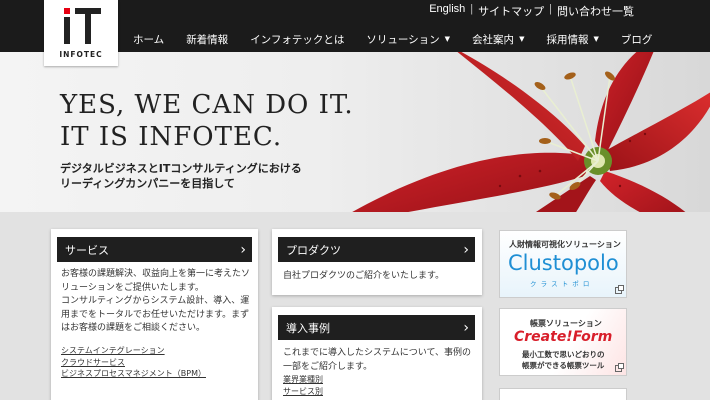 Image resolution: width=710 pixels, height=400 pixels. Describe the element at coordinates (303, 392) in the screenshot. I see `link-by-service: サービス別` at that location.